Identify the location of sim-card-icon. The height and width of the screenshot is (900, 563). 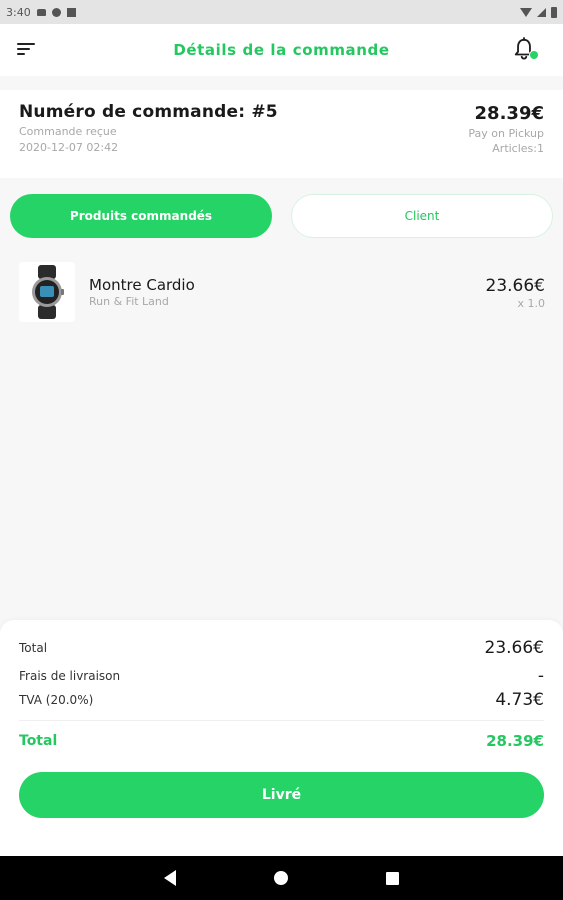
(71, 12).